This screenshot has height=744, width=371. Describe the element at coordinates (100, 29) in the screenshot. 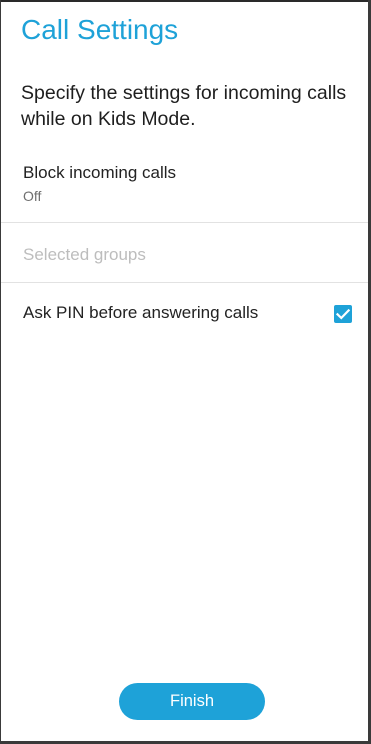

I see `page-title: Call Settings` at that location.